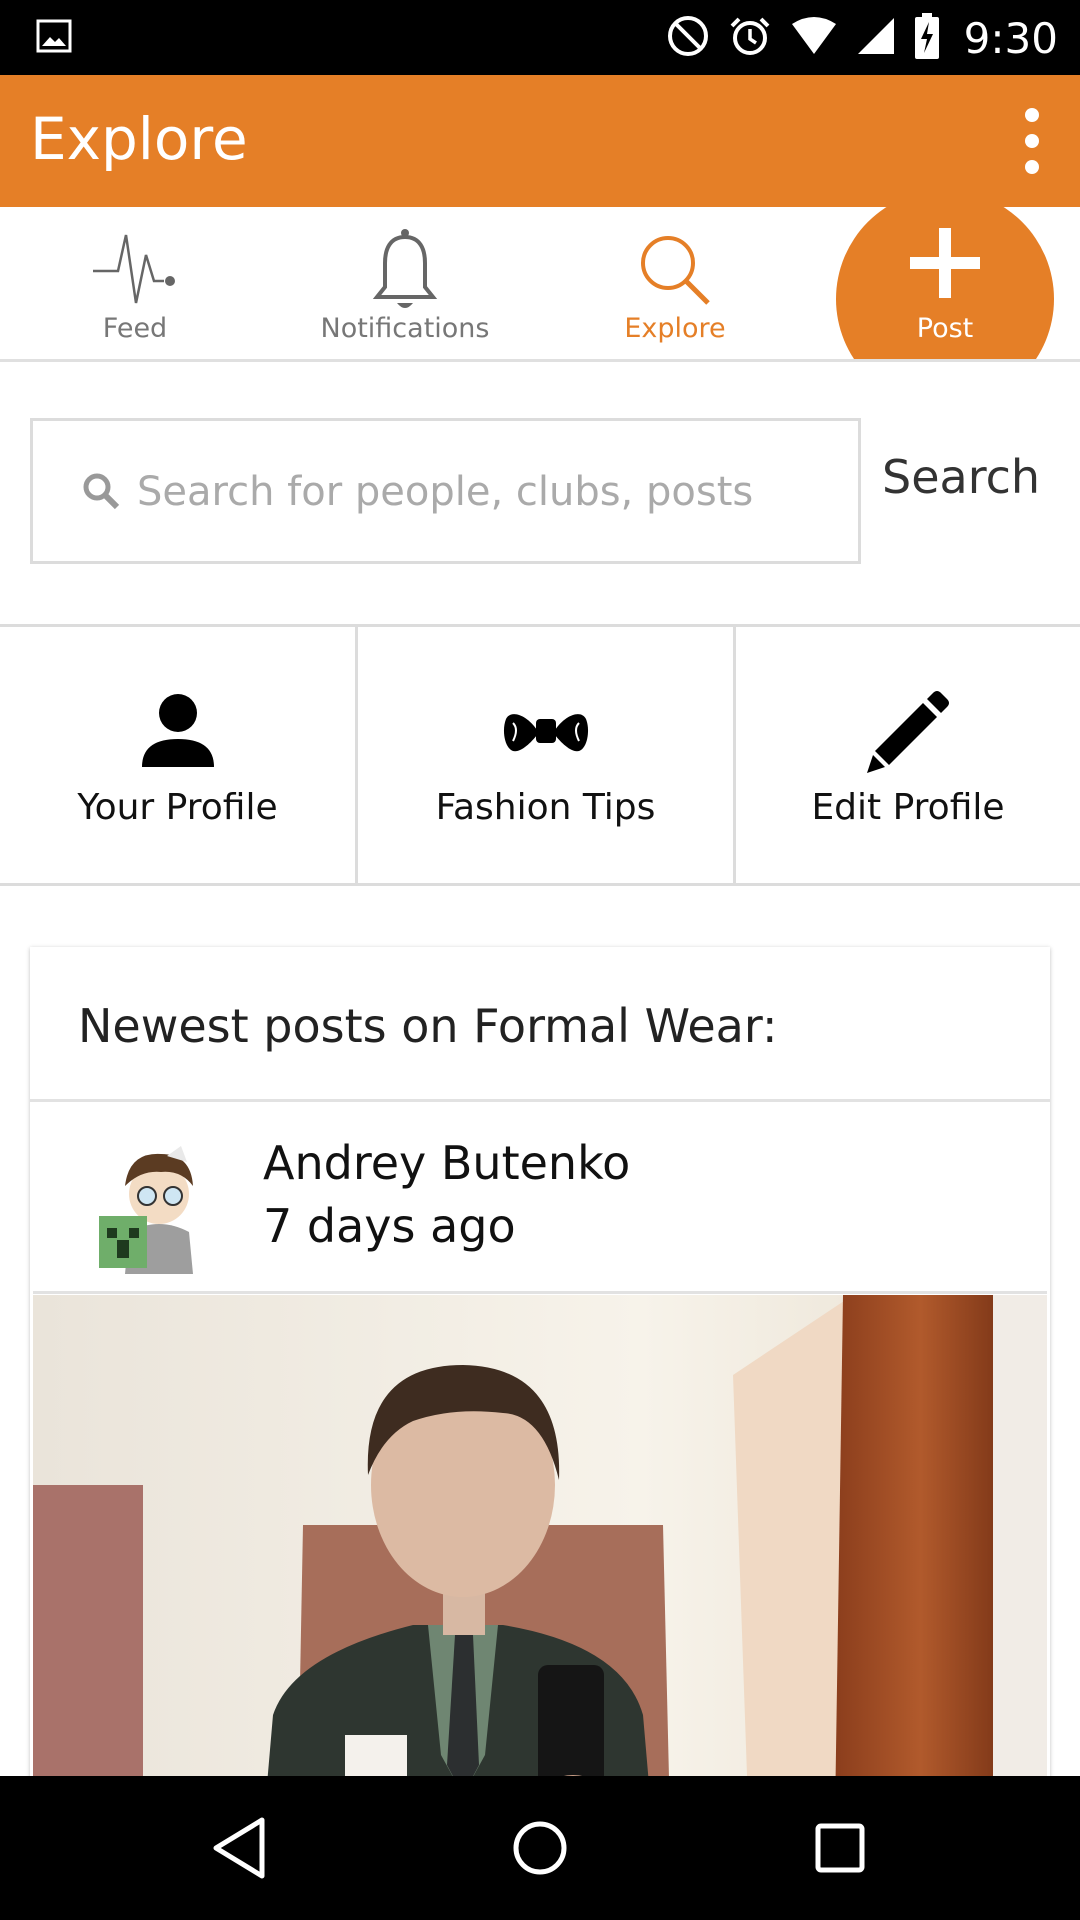 This screenshot has width=1080, height=1920. I want to click on status-time: 9:30, so click(1010, 38).